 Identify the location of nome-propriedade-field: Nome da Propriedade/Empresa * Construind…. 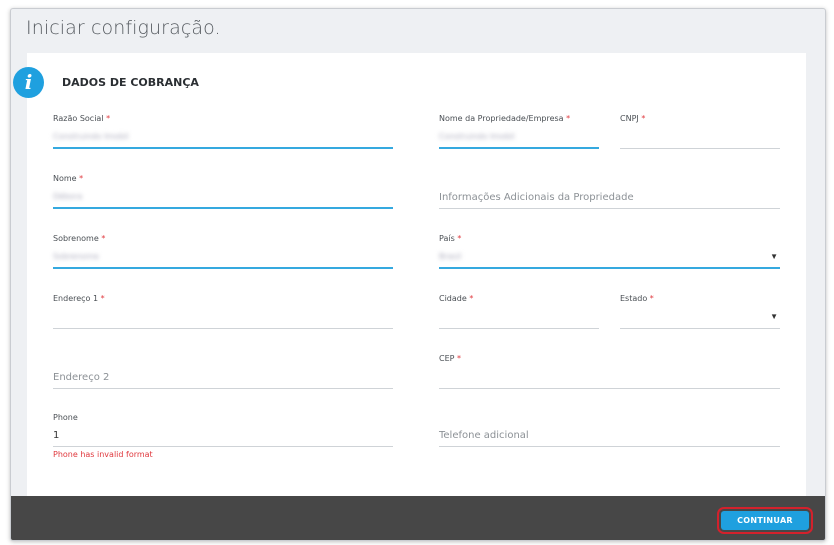
(519, 132).